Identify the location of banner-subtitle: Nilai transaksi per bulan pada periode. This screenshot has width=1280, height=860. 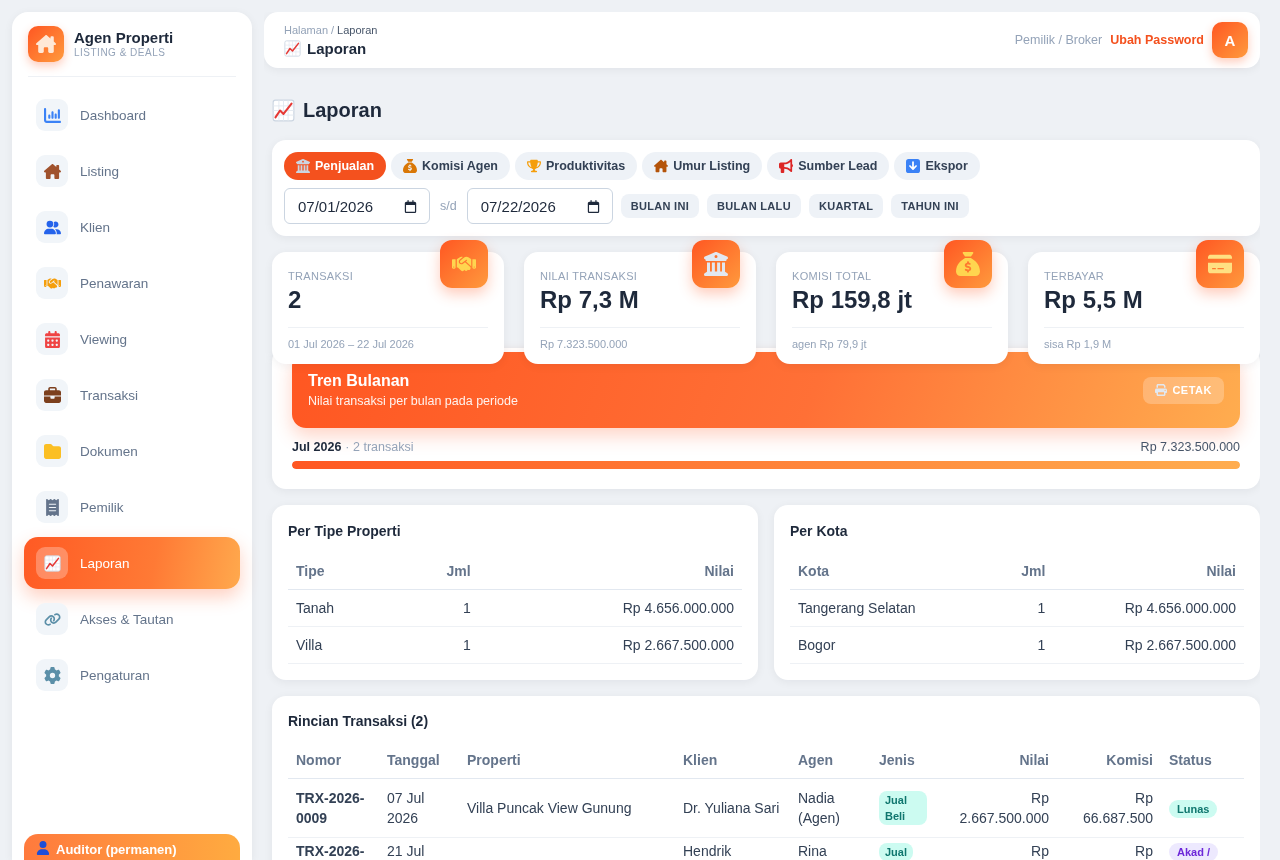
(413, 401).